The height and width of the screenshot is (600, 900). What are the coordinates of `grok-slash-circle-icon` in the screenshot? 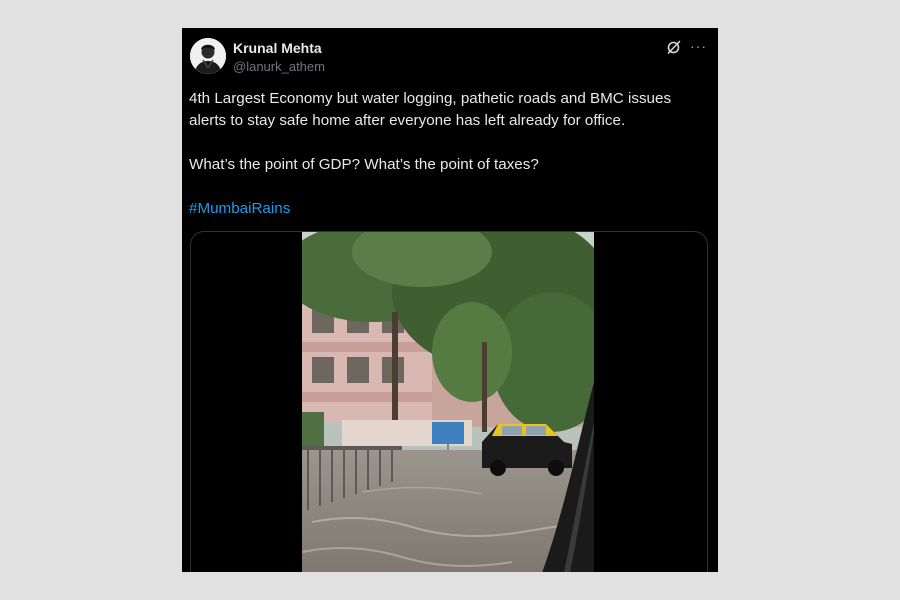 It's located at (674, 47).